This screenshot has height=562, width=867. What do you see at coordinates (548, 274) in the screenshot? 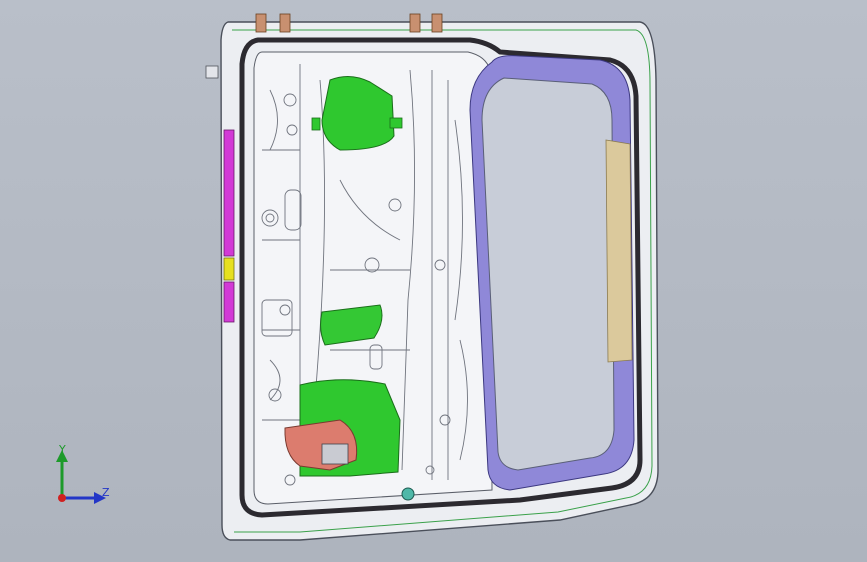
I see `window-glass` at bounding box center [548, 274].